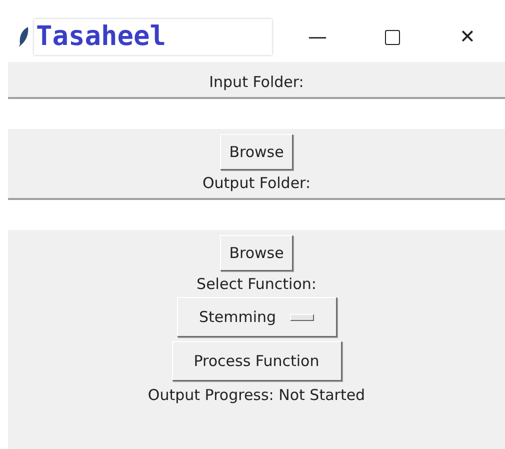 This screenshot has width=505, height=449. I want to click on select-function-label: Select Function:, so click(256, 284).